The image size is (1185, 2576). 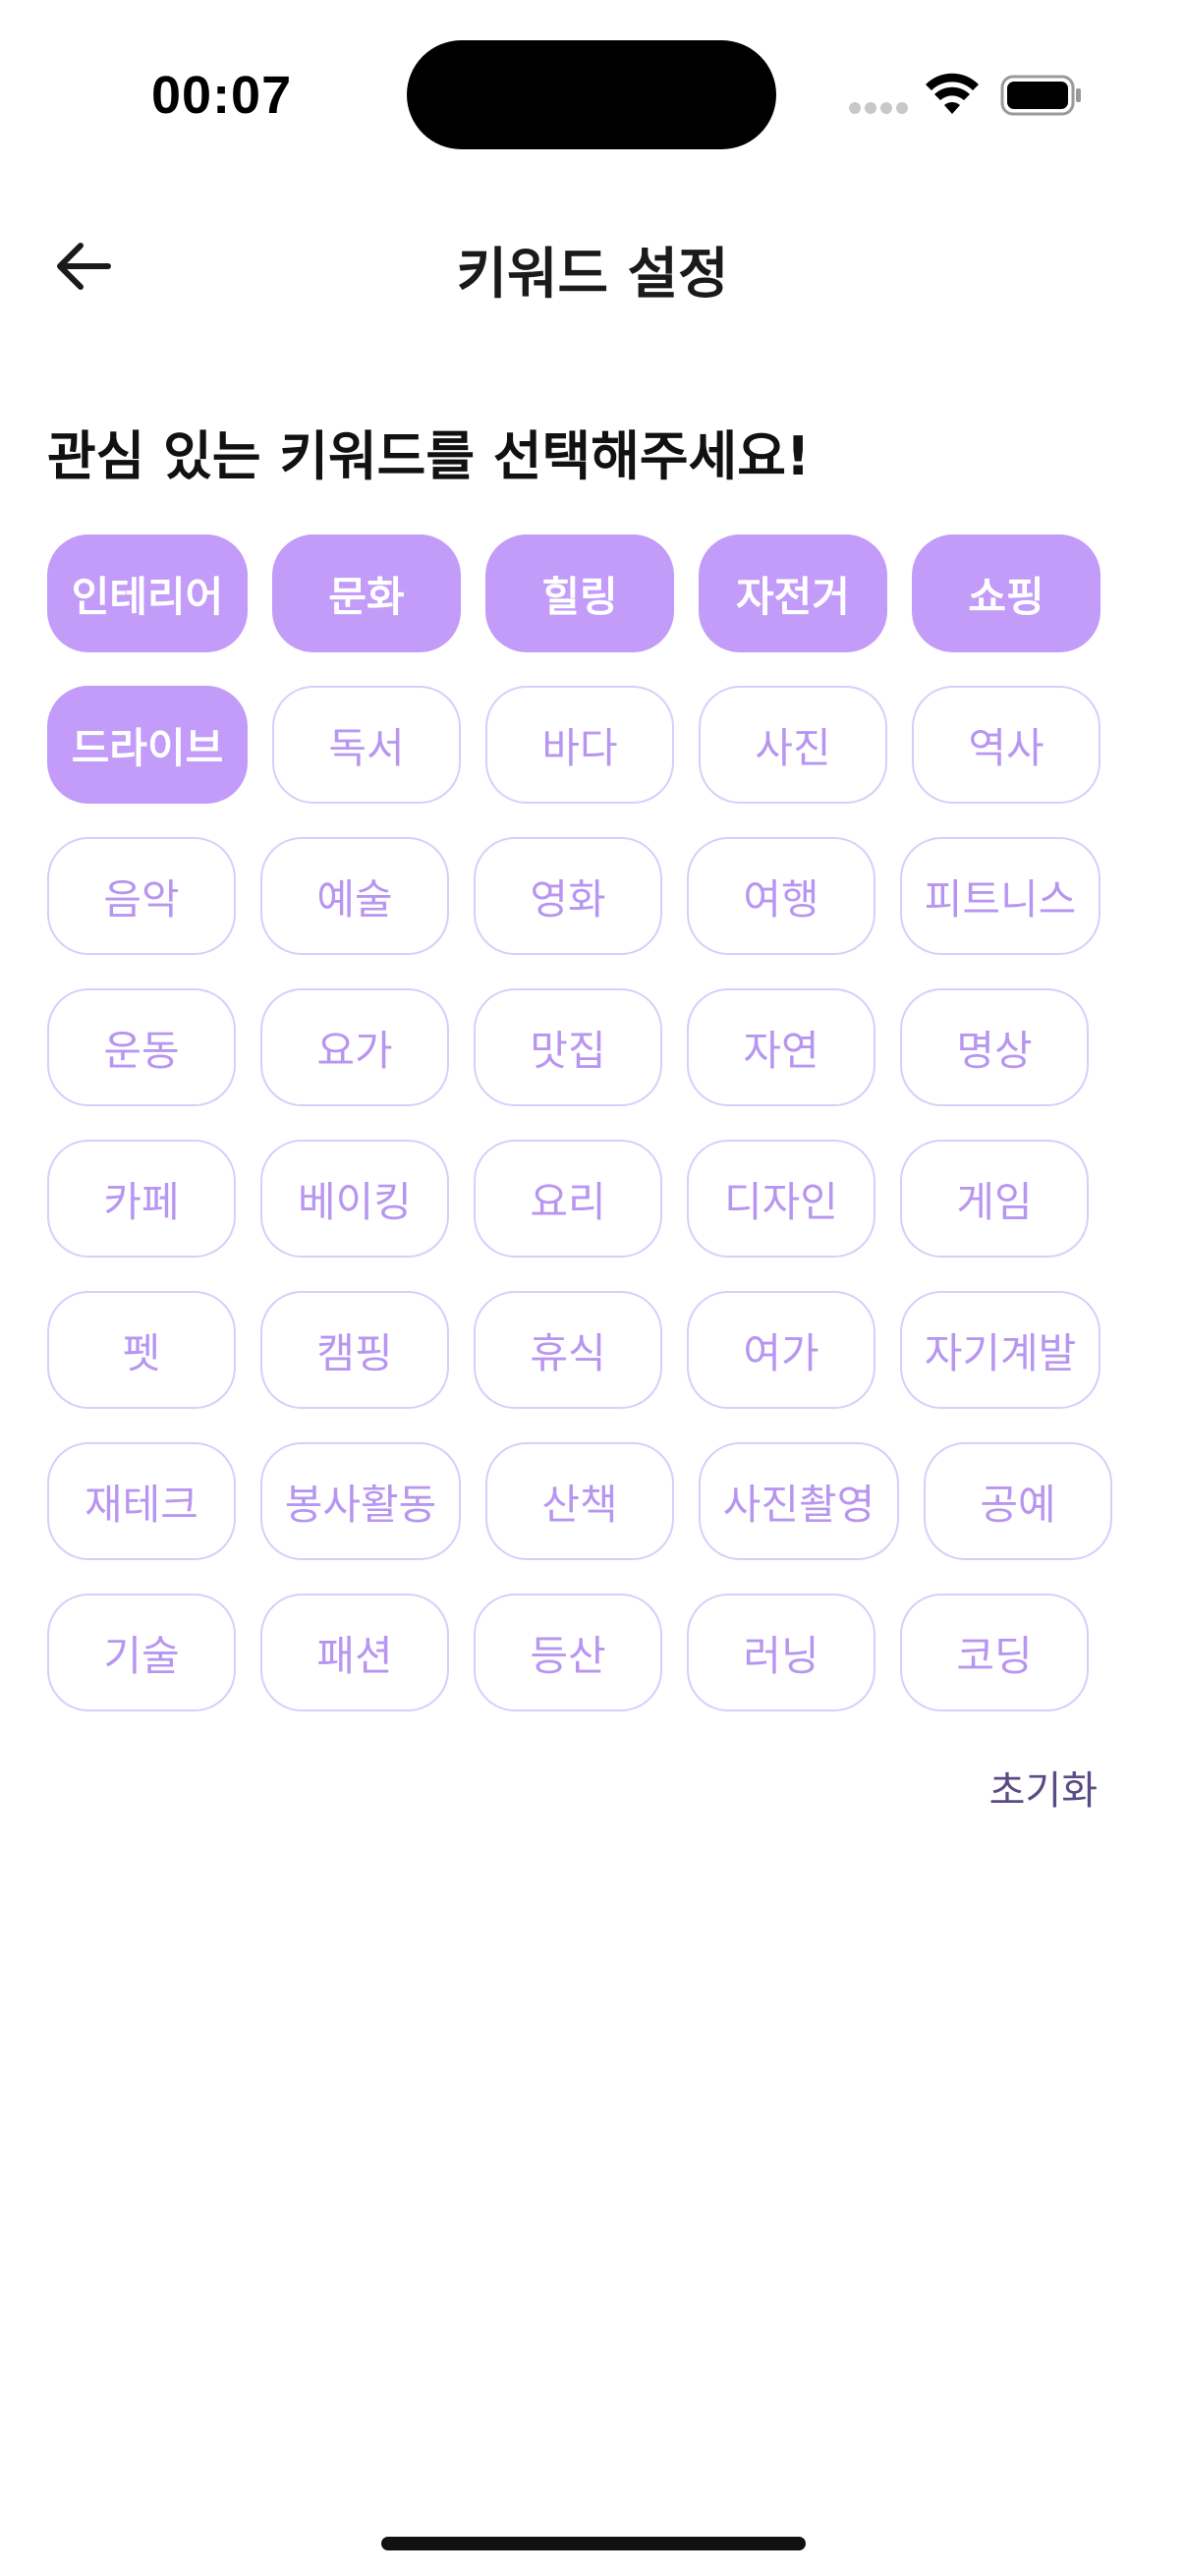 What do you see at coordinates (367, 593) in the screenshot?
I see `keyword-chip: 문화` at bounding box center [367, 593].